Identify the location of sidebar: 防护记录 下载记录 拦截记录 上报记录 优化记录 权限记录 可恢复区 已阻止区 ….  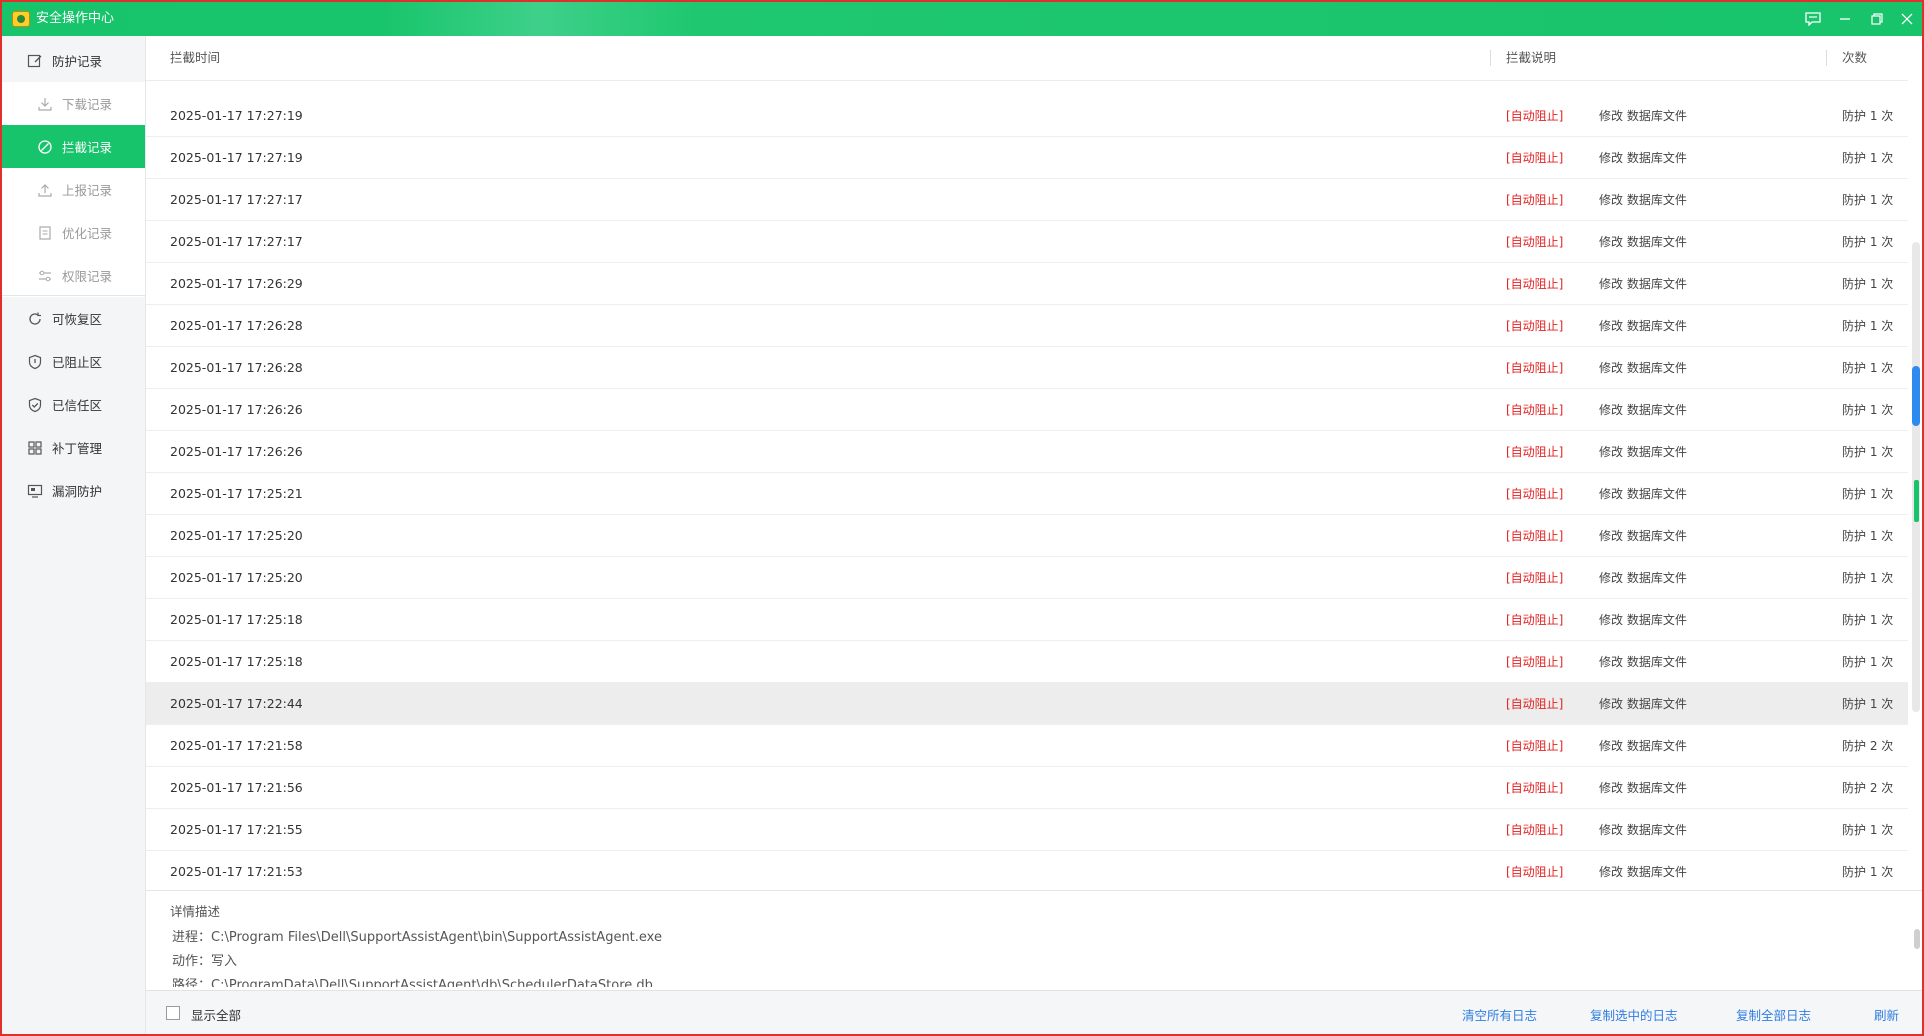
(74, 535).